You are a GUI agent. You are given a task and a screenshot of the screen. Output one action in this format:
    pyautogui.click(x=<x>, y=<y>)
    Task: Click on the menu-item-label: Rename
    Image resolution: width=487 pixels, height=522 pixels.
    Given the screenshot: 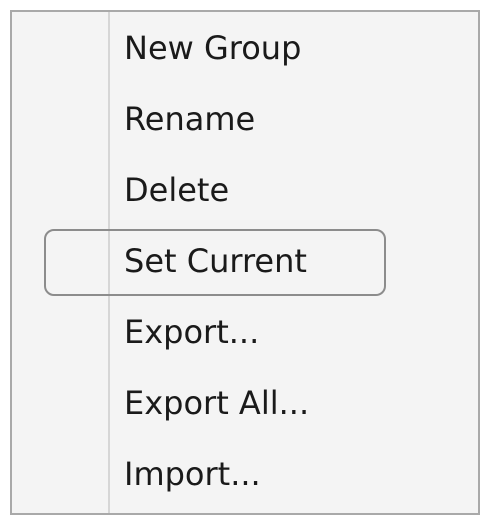 What is the action you would take?
    pyautogui.click(x=190, y=119)
    